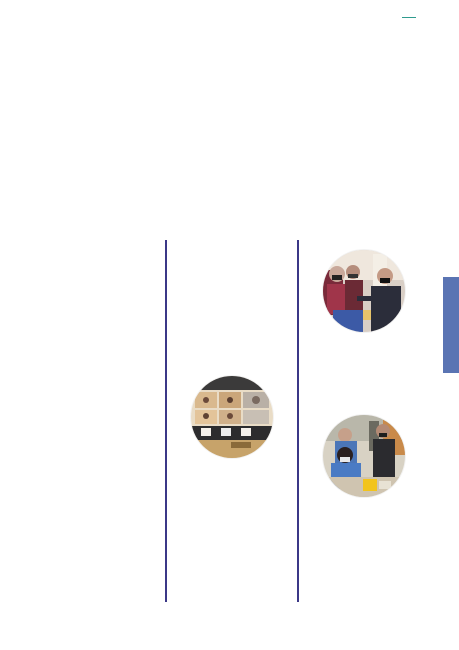  Describe the element at coordinates (451, 325) in the screenshot. I see `side-tab` at that location.